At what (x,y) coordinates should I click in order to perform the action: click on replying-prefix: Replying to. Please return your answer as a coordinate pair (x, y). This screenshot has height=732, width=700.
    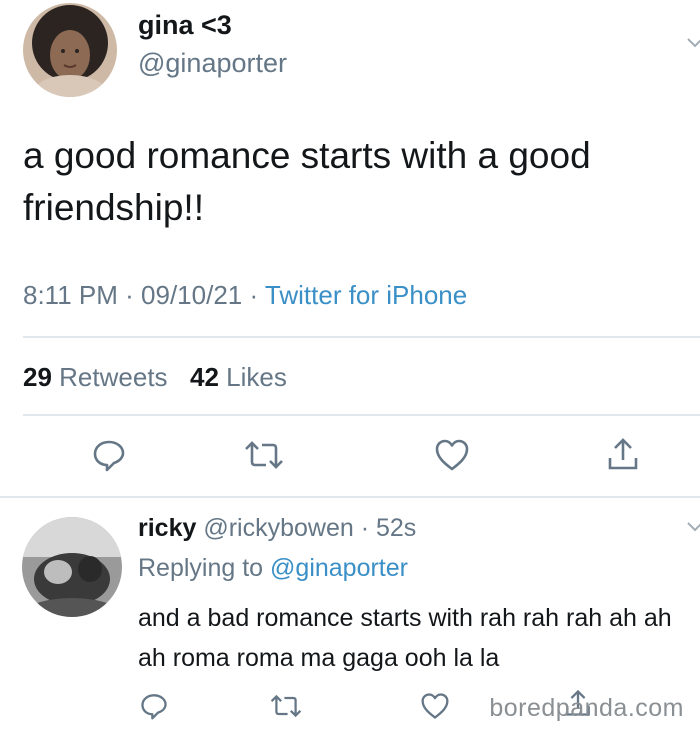
    Looking at the image, I should click on (201, 568).